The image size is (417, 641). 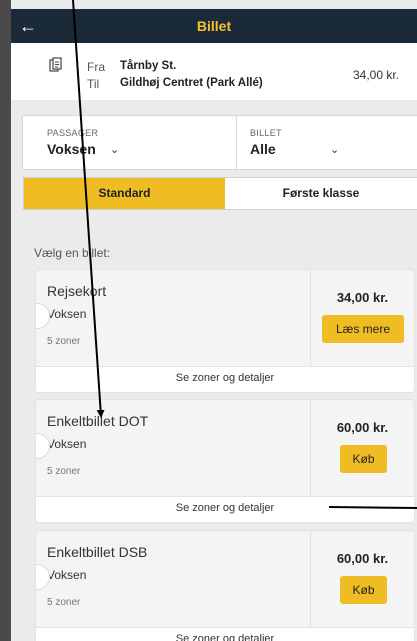 I want to click on passenger-select-label: PASSAGER, so click(x=73, y=133).